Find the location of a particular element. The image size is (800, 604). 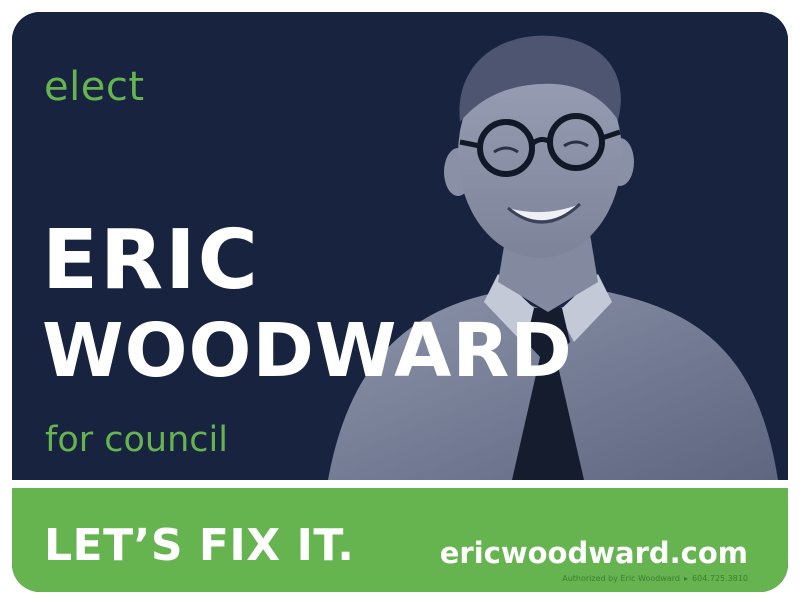

authorization-line: Authorized by Eric Woodward ▸ 604.725.3810 is located at coordinates (655, 578).